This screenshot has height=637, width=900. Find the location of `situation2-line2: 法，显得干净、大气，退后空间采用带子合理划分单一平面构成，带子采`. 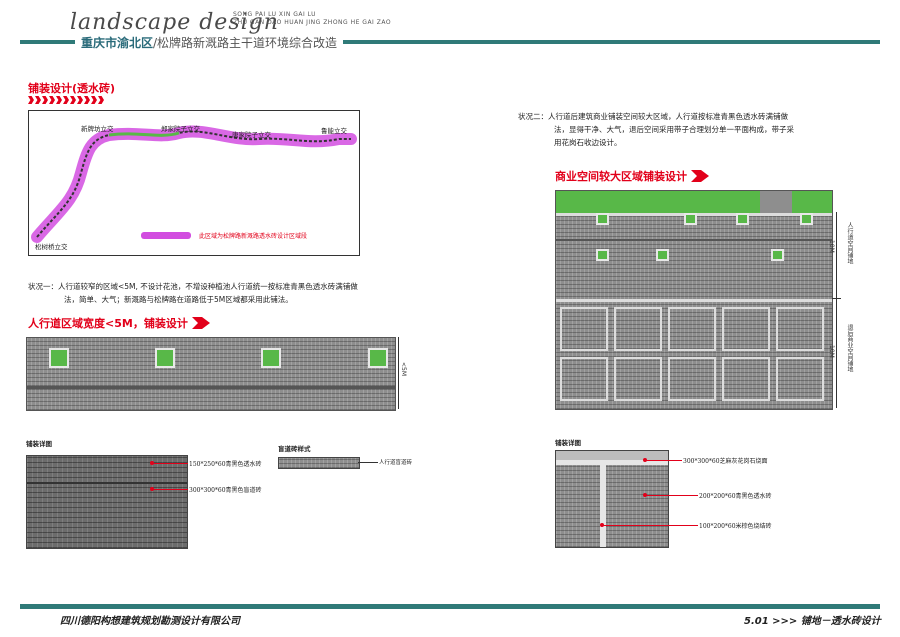

situation2-line2: 法，显得干净、大气，退后空间采用带子合理划分单一平面构成，带子采 is located at coordinates (674, 129).